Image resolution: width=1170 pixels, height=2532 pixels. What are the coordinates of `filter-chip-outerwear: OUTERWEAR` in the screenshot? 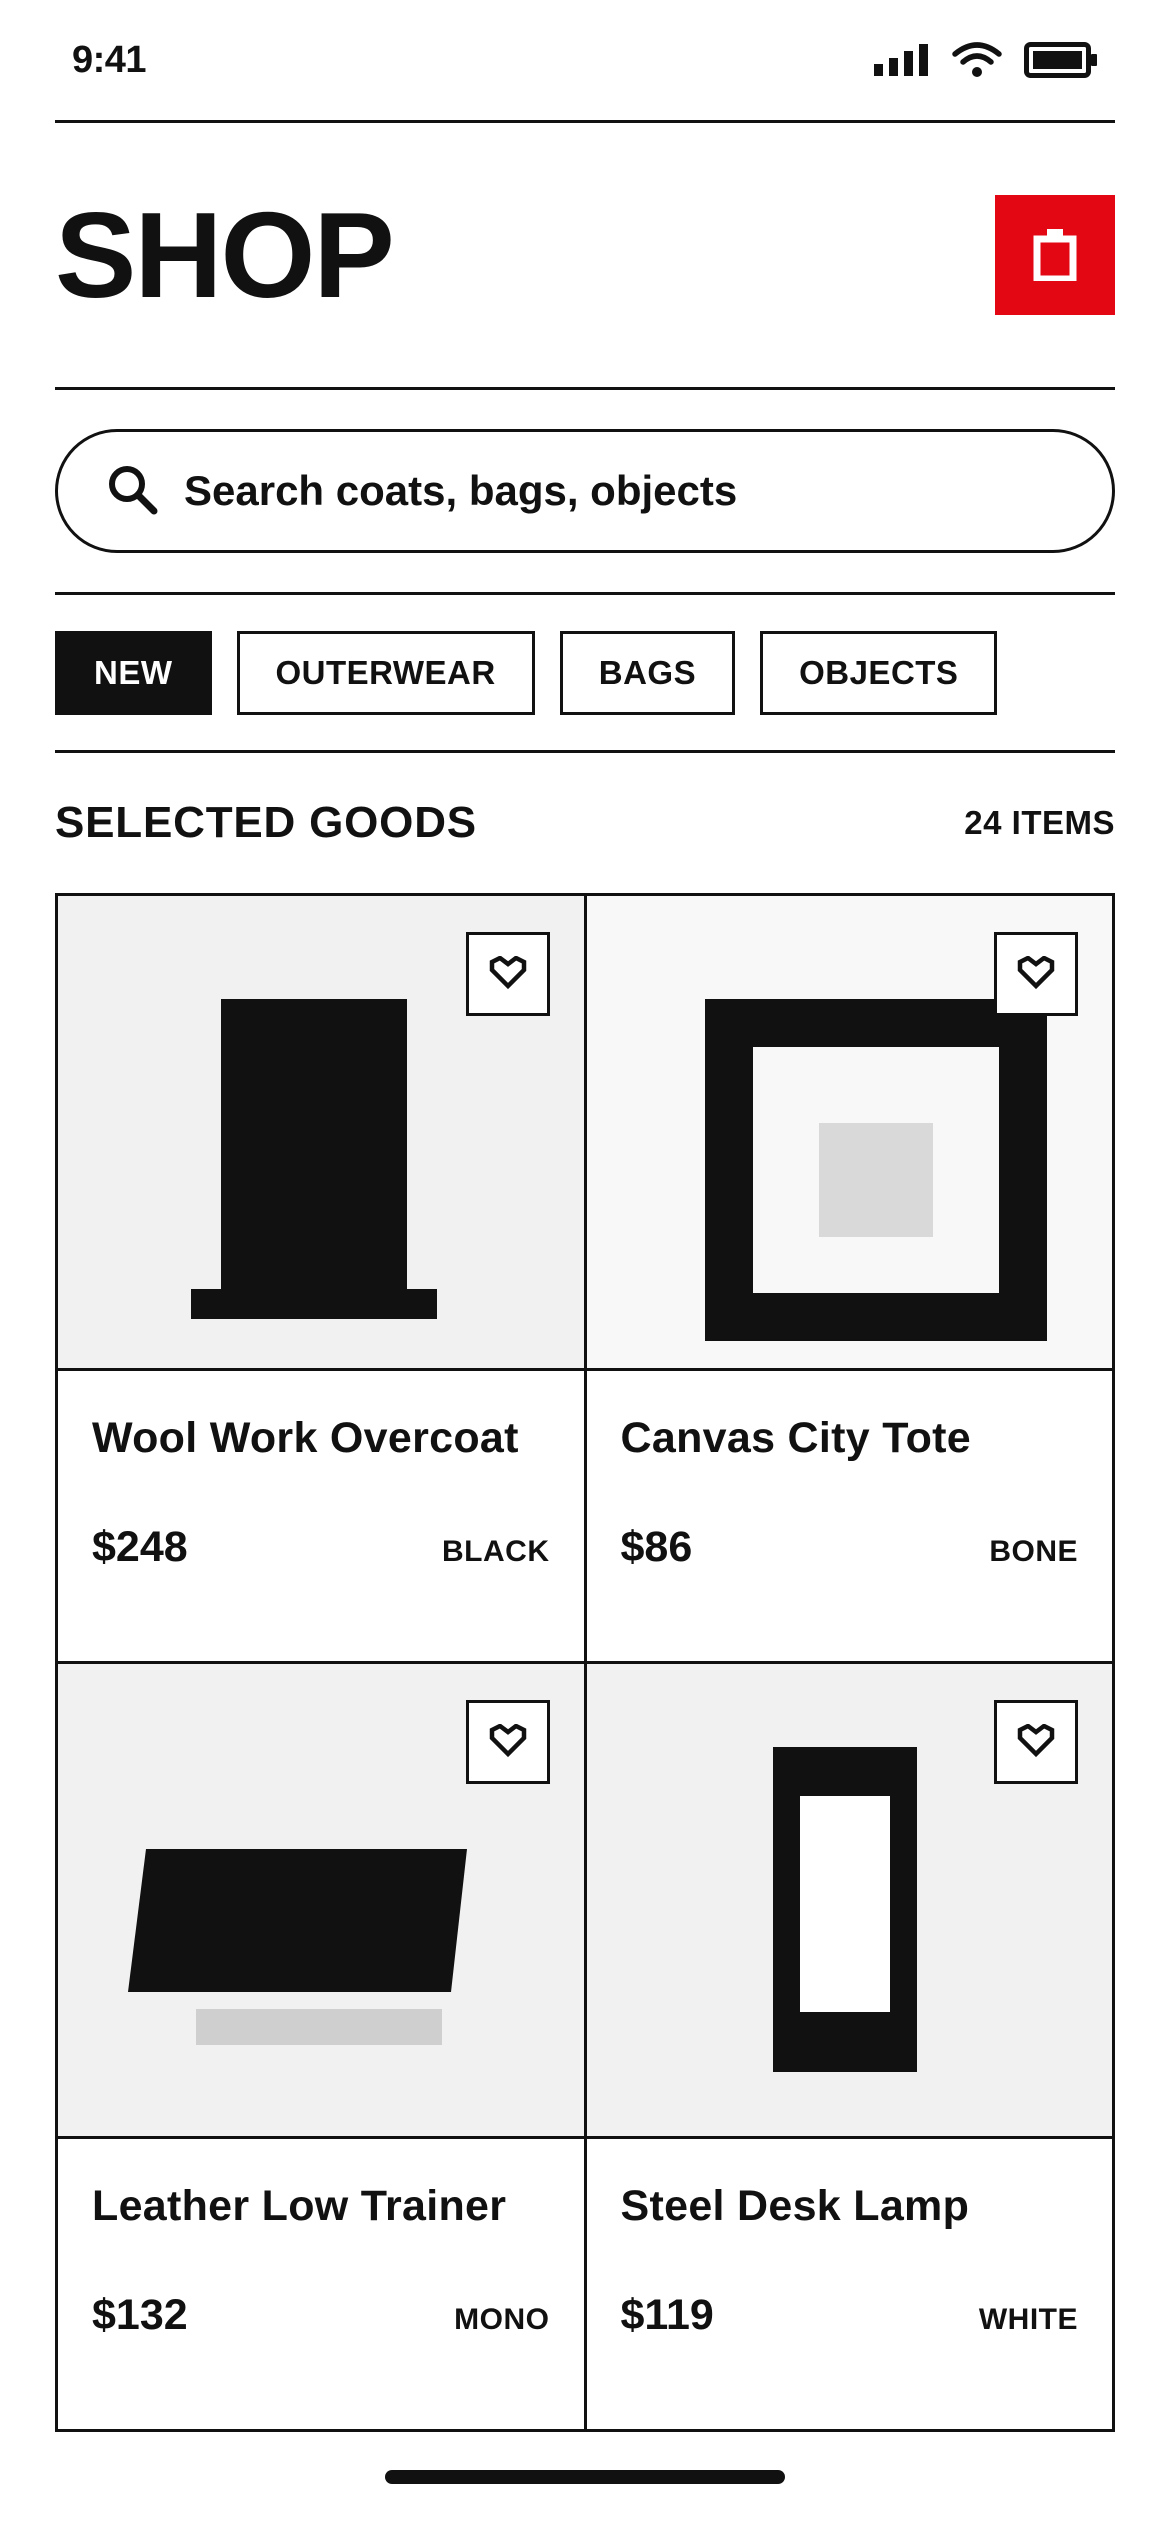 It's located at (385, 672).